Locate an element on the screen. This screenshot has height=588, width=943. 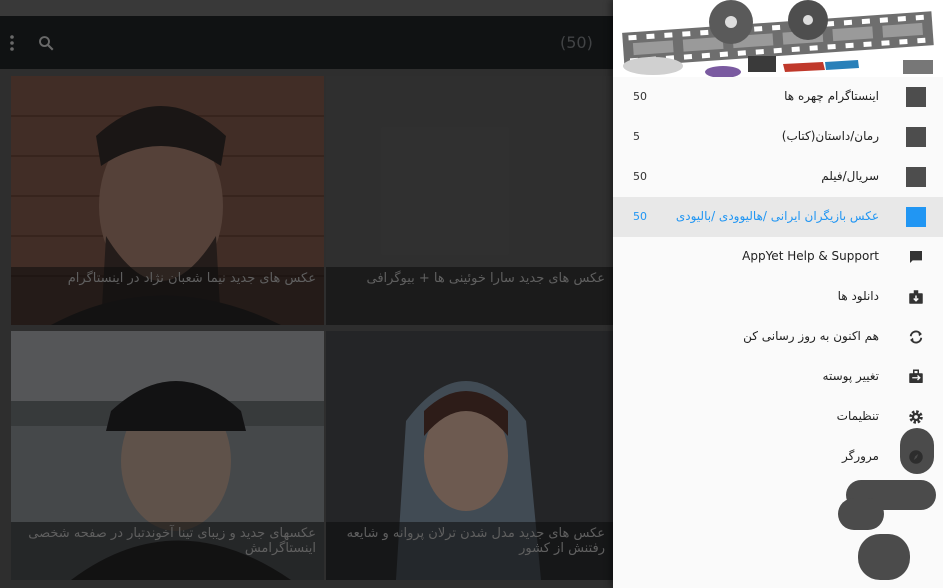
menu-label: دانلود ها is located at coordinates (858, 296).